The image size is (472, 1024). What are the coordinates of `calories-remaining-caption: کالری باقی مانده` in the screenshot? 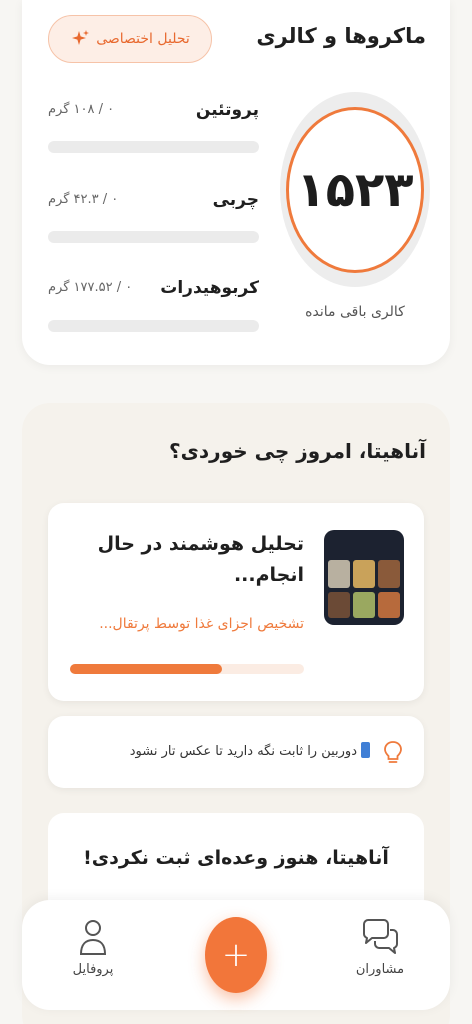 It's located at (355, 312).